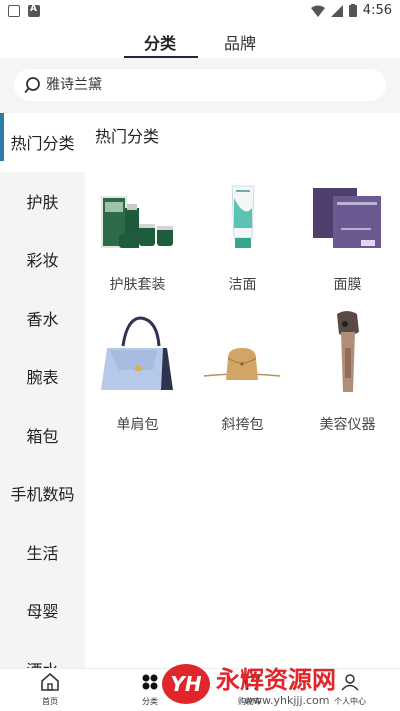 This screenshot has height=711, width=400. What do you see at coordinates (206, 85) in the screenshot?
I see `search-input` at bounding box center [206, 85].